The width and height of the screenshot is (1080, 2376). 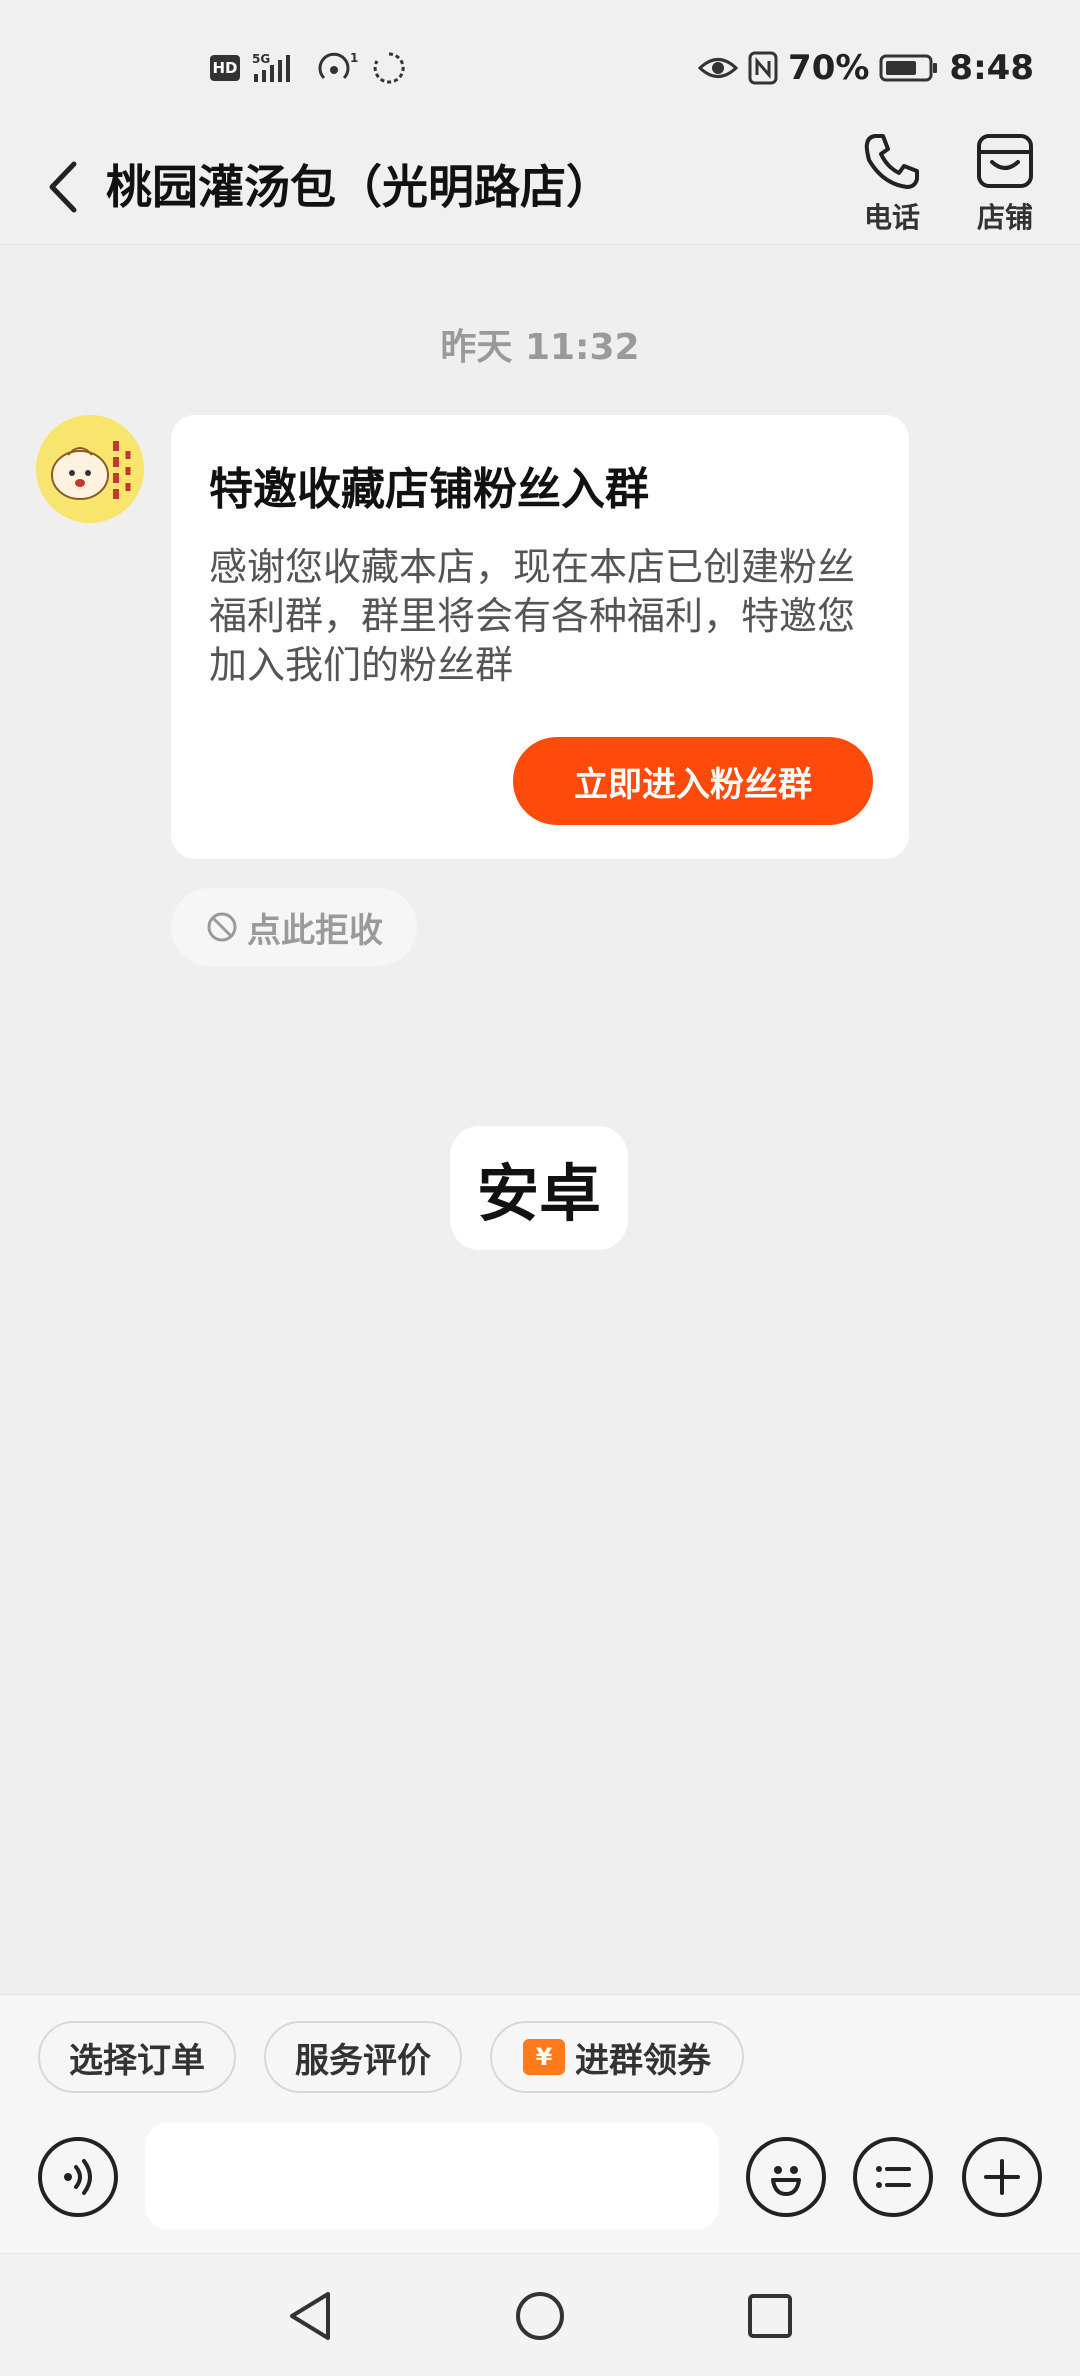 I want to click on store-label: 店铺, so click(x=1004, y=217).